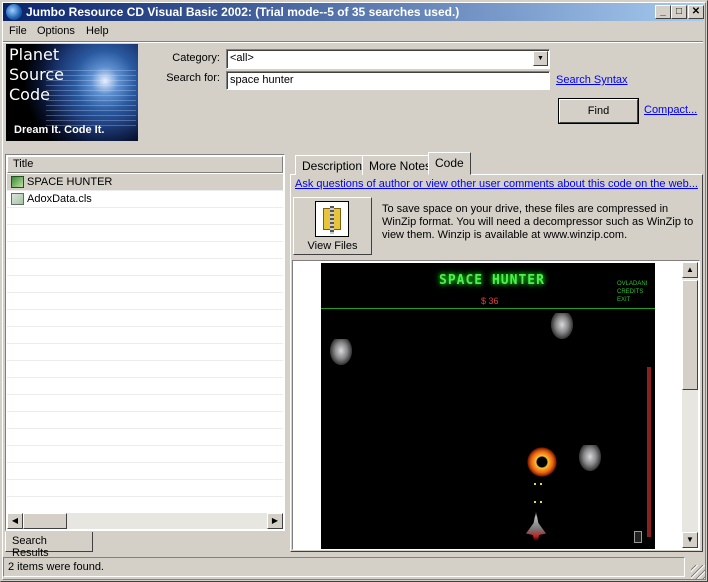  I want to click on game-menu-item: OVLADANI, so click(632, 284).